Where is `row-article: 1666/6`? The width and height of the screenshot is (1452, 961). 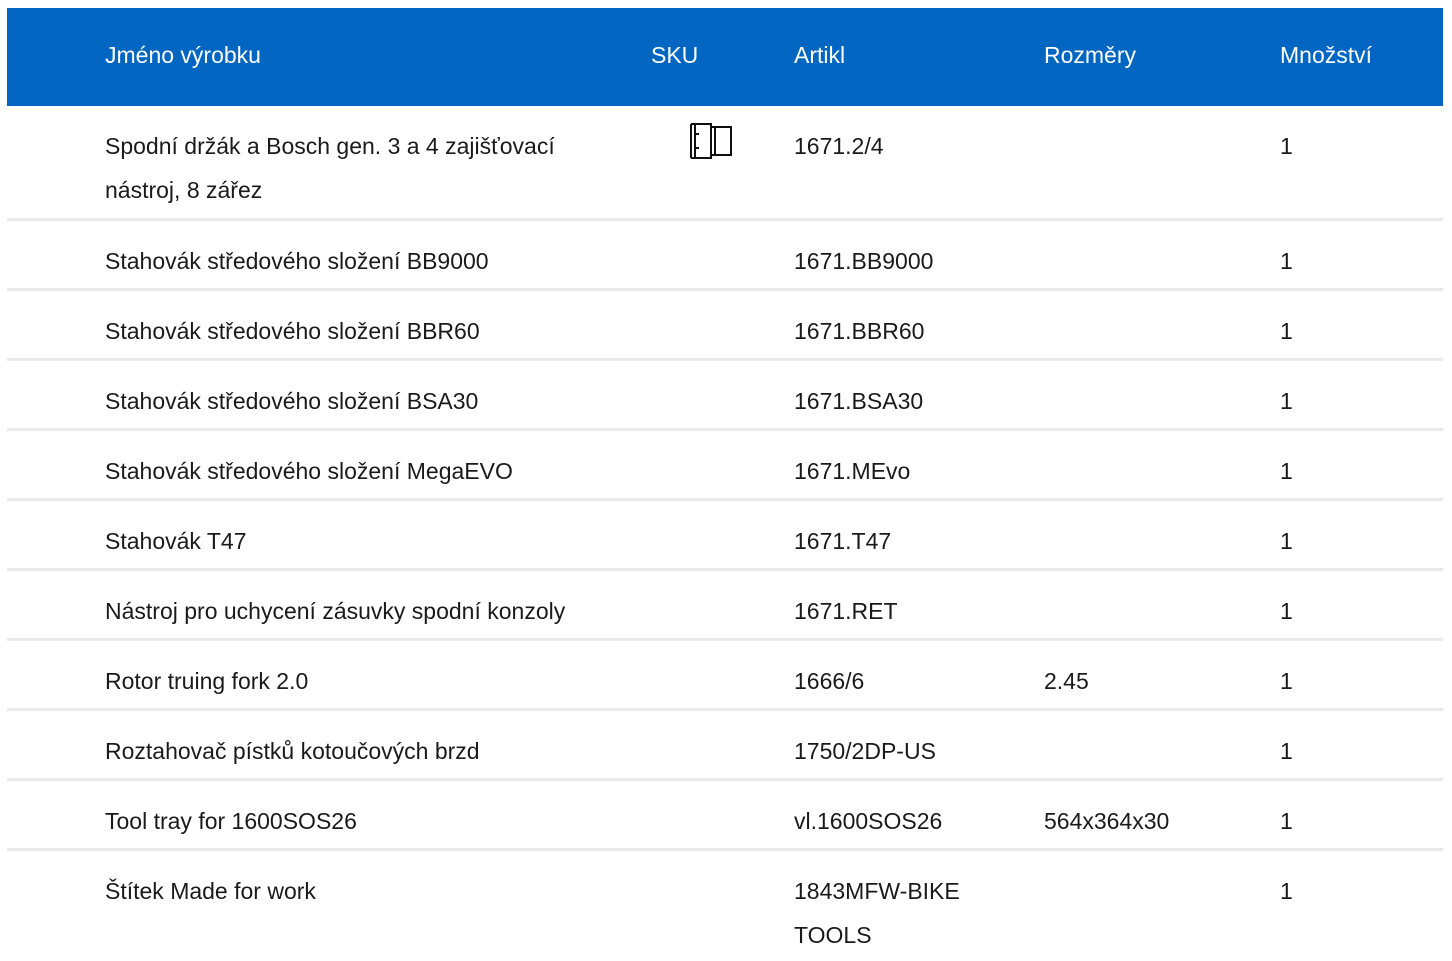
row-article: 1666/6 is located at coordinates (829, 681).